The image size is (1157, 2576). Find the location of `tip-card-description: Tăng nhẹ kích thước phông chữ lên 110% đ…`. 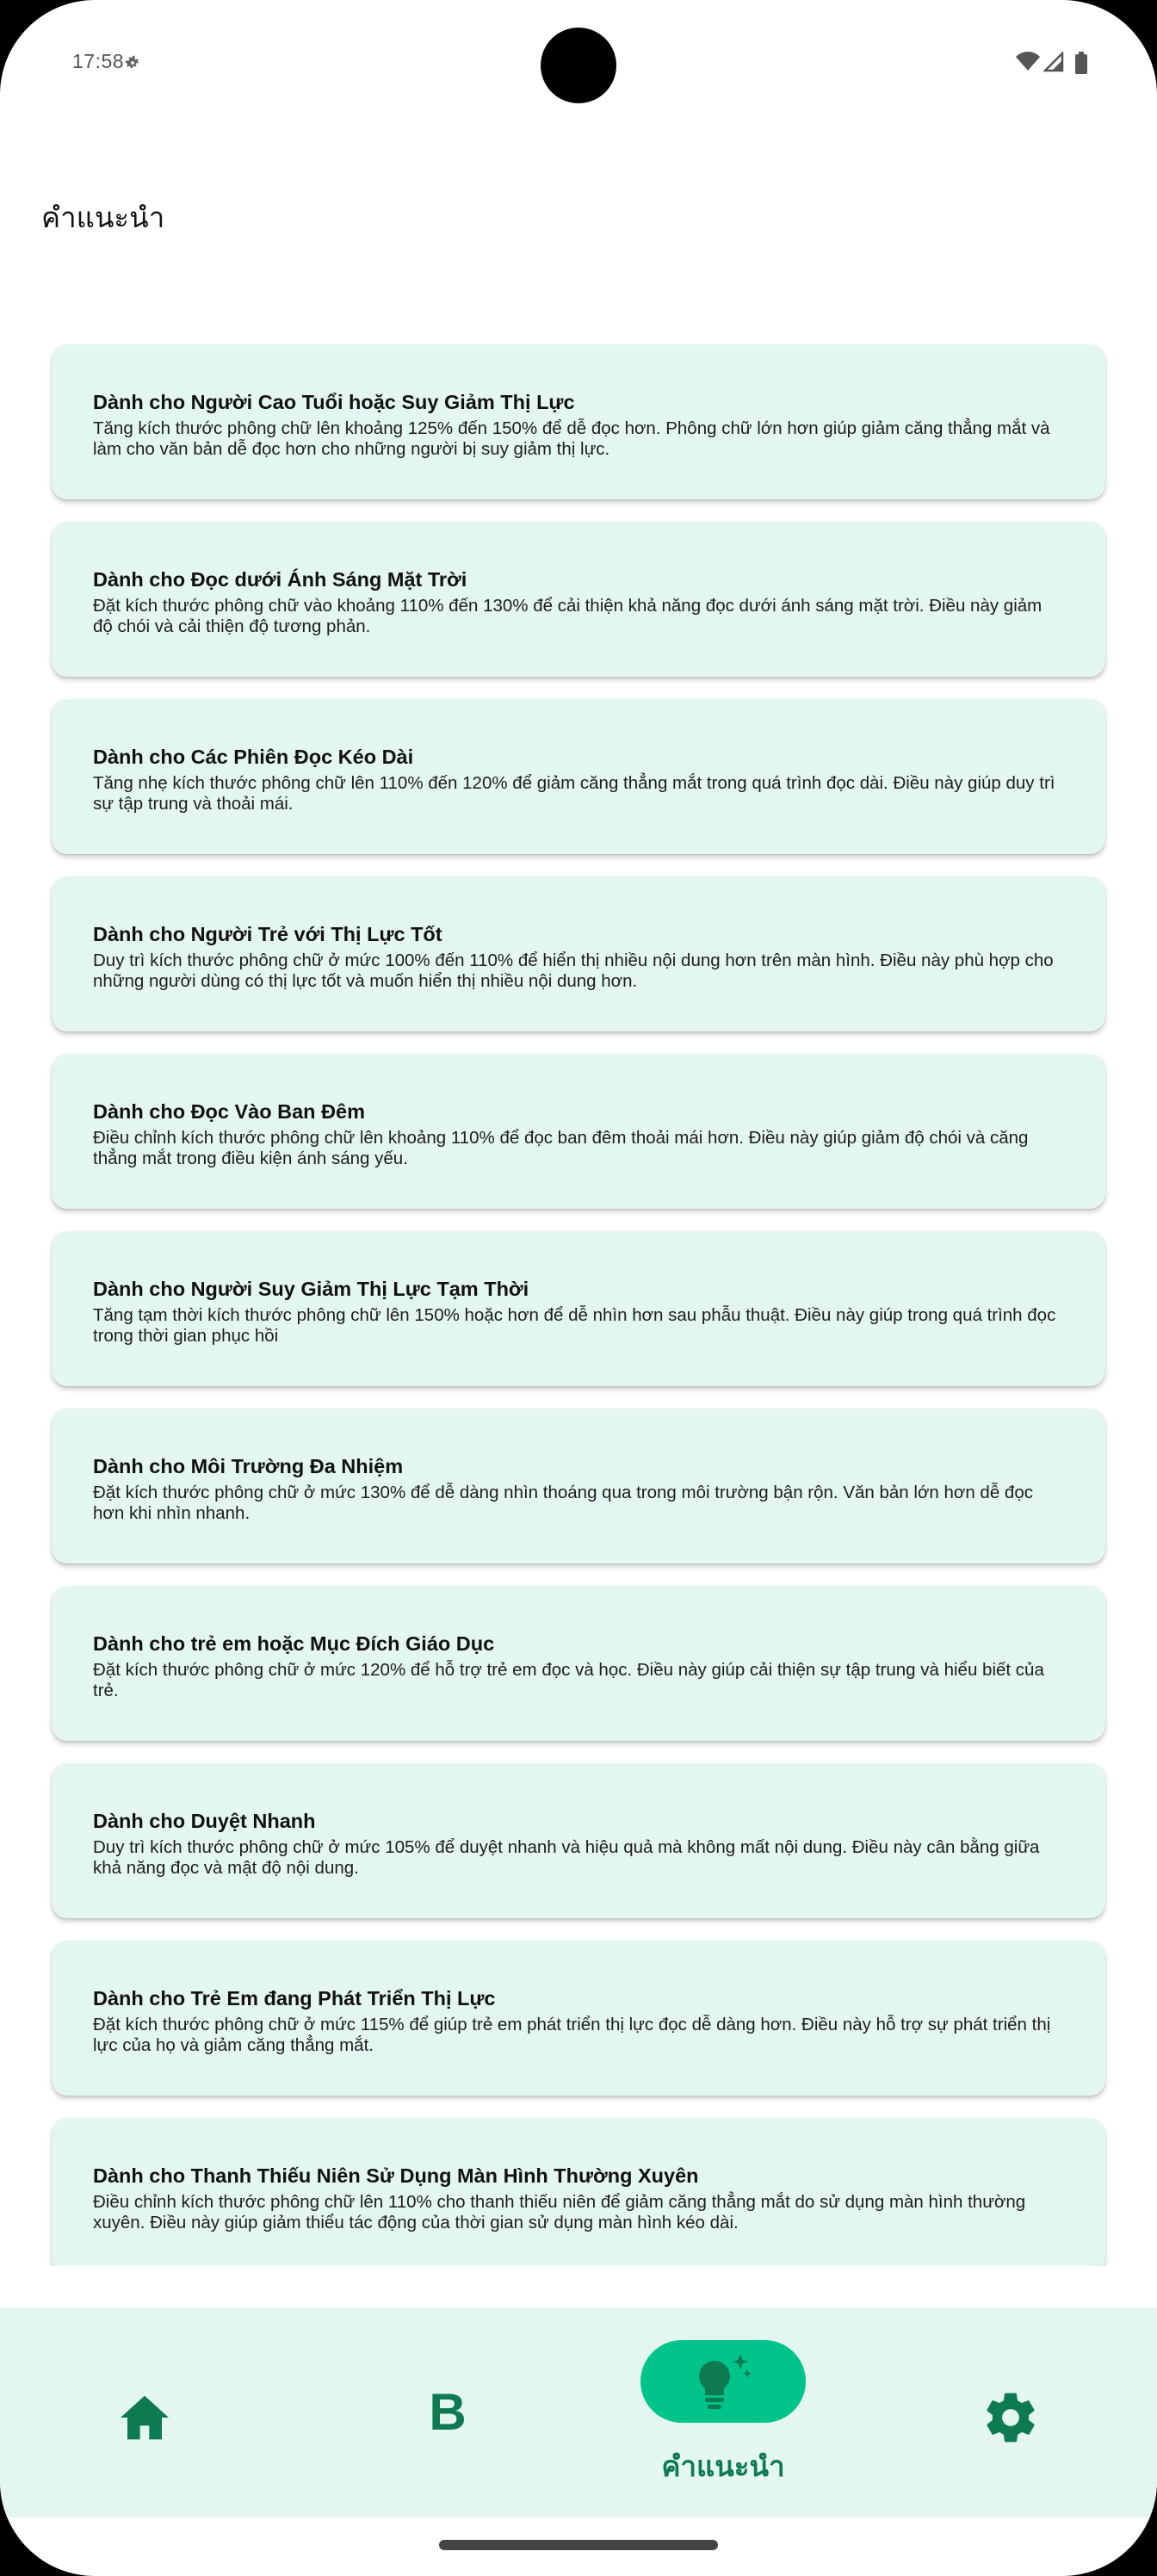

tip-card-description: Tăng nhẹ kích thước phông chữ lên 110% đ… is located at coordinates (574, 794).